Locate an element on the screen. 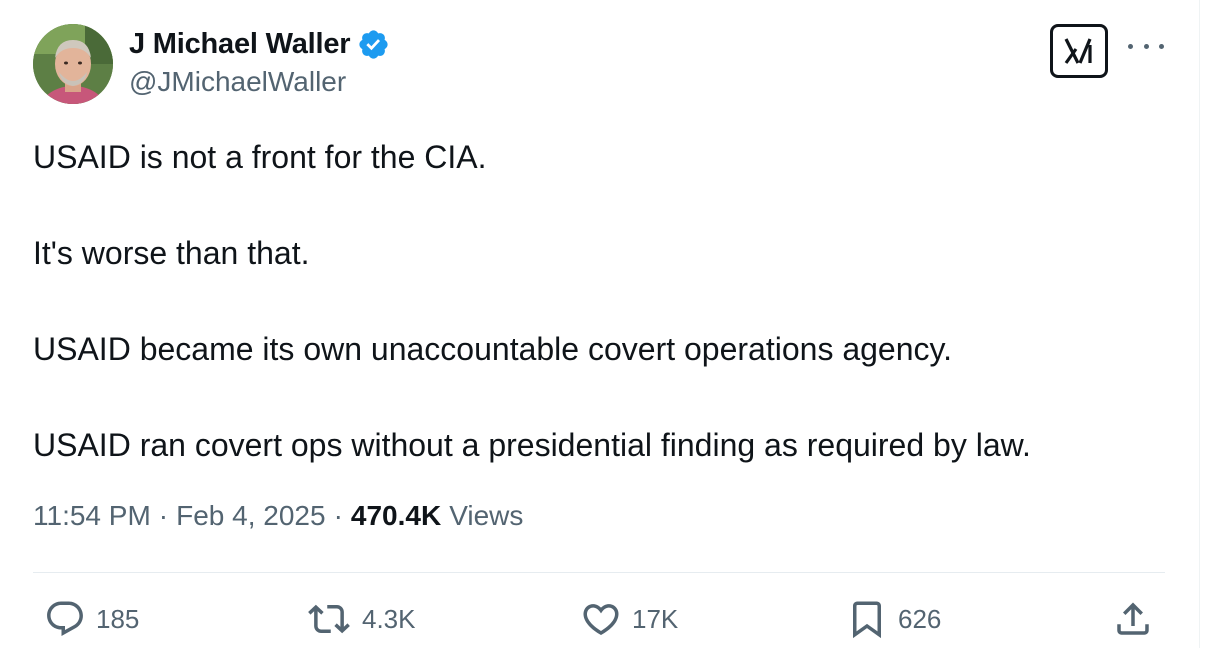  share-button is located at coordinates (1133, 619).